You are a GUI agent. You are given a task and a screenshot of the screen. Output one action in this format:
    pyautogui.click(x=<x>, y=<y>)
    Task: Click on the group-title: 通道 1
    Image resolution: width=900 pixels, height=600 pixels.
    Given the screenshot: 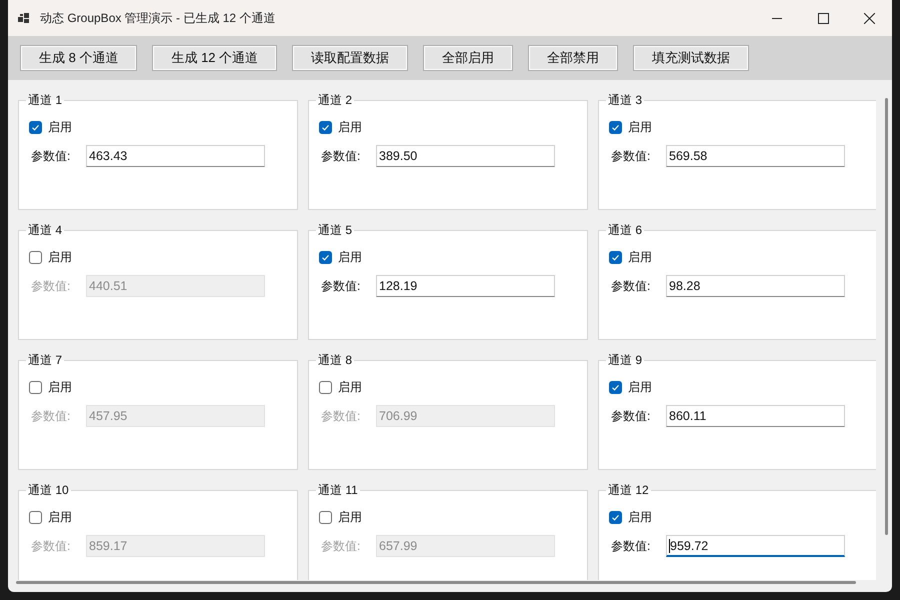 What is the action you would take?
    pyautogui.click(x=45, y=100)
    